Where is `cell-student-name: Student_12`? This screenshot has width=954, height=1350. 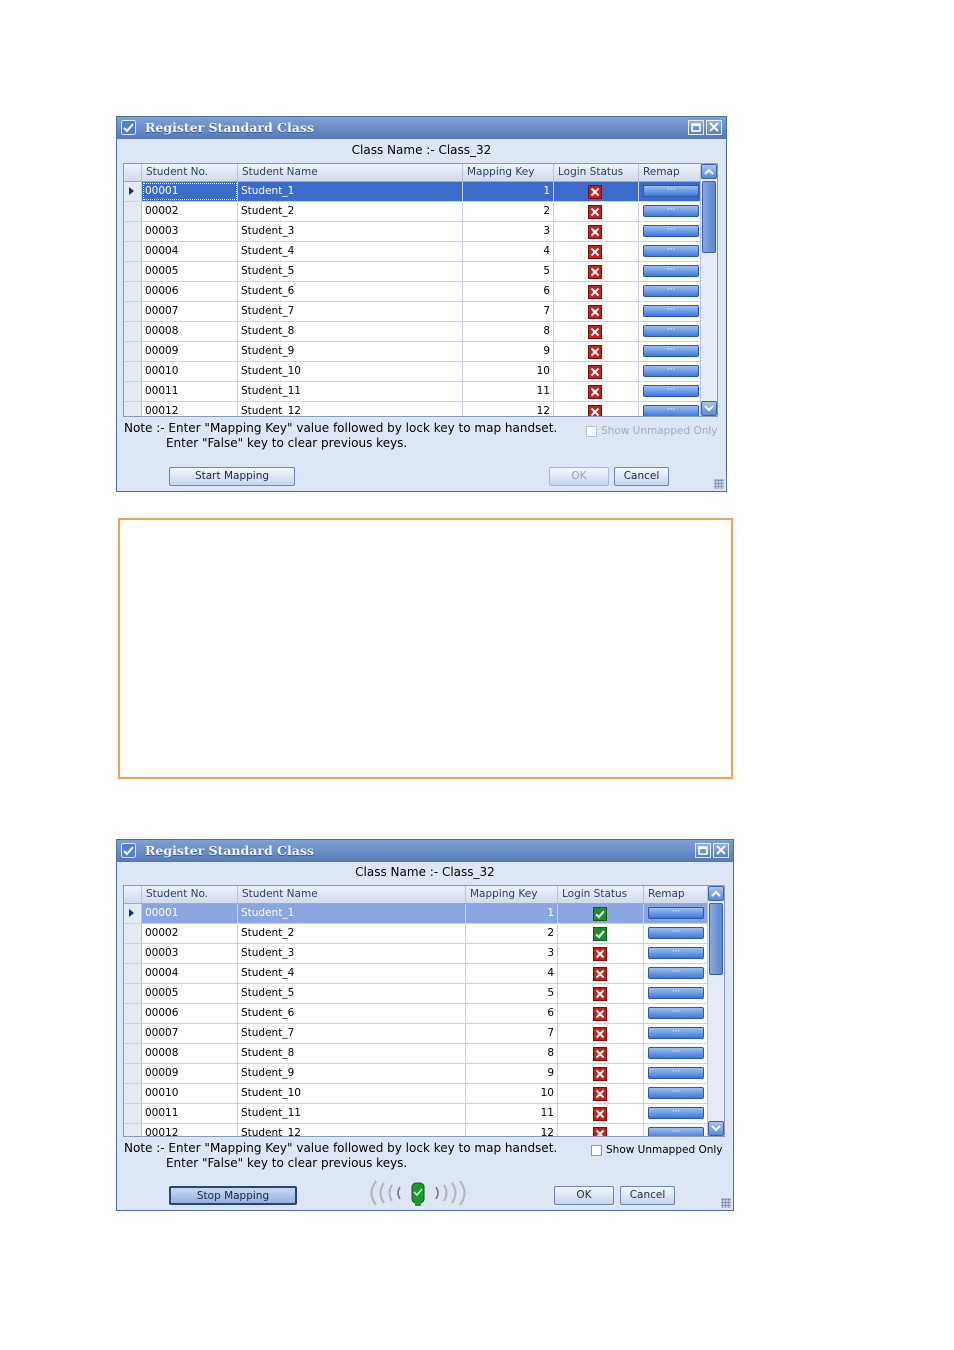
cell-student-name: Student_12 is located at coordinates (350, 409).